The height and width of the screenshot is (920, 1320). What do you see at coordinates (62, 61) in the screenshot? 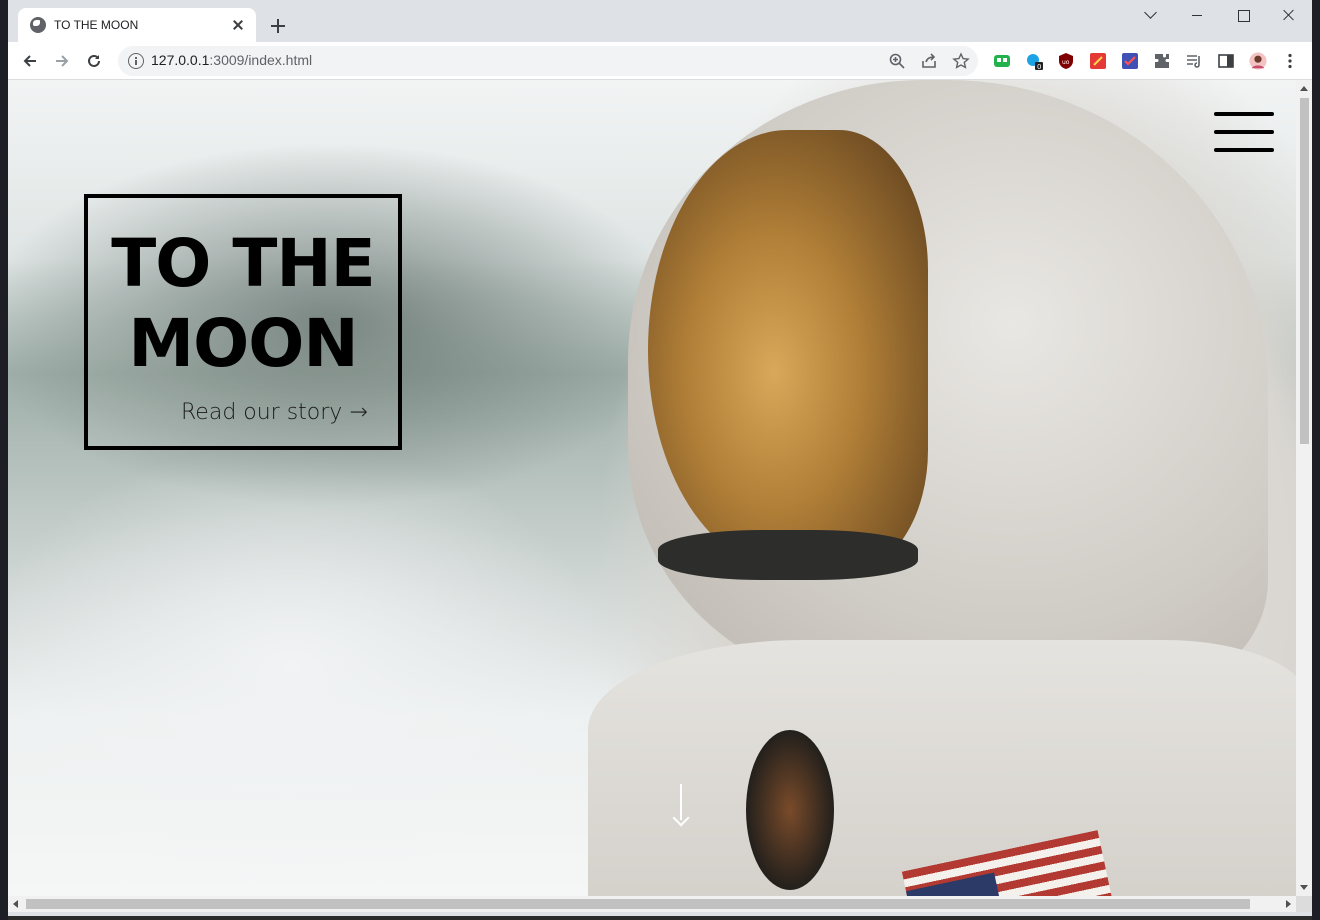
I see `forward-icon` at bounding box center [62, 61].